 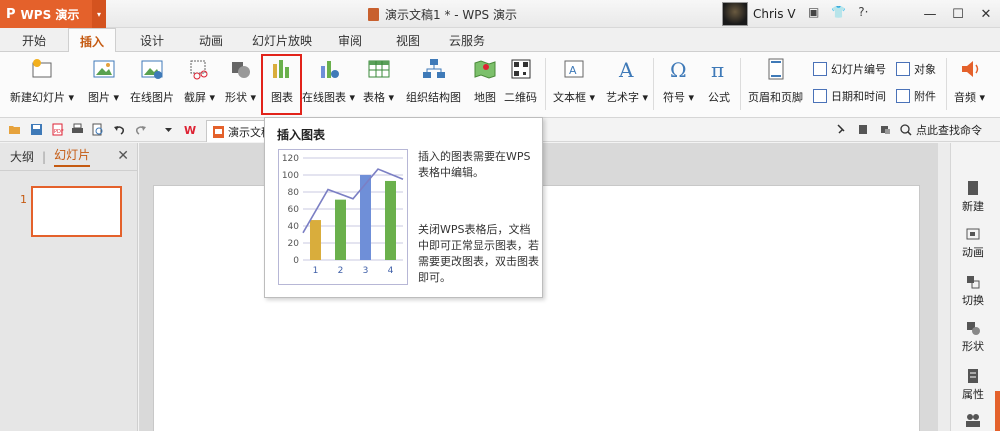 What do you see at coordinates (973, 385) in the screenshot?
I see `task-properties-button: 属性` at bounding box center [973, 385].